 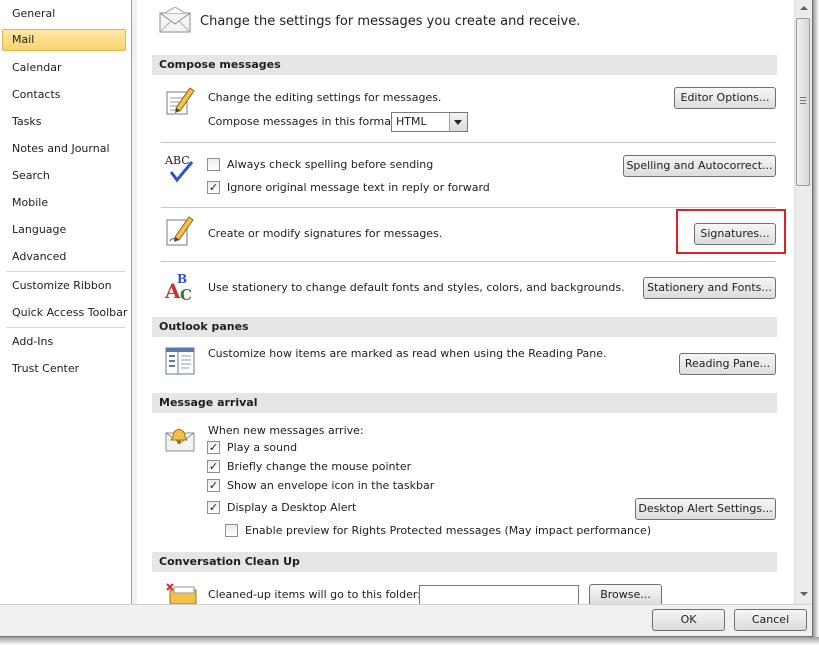 I want to click on stationery-fonts-icon: A B C, so click(x=178, y=287).